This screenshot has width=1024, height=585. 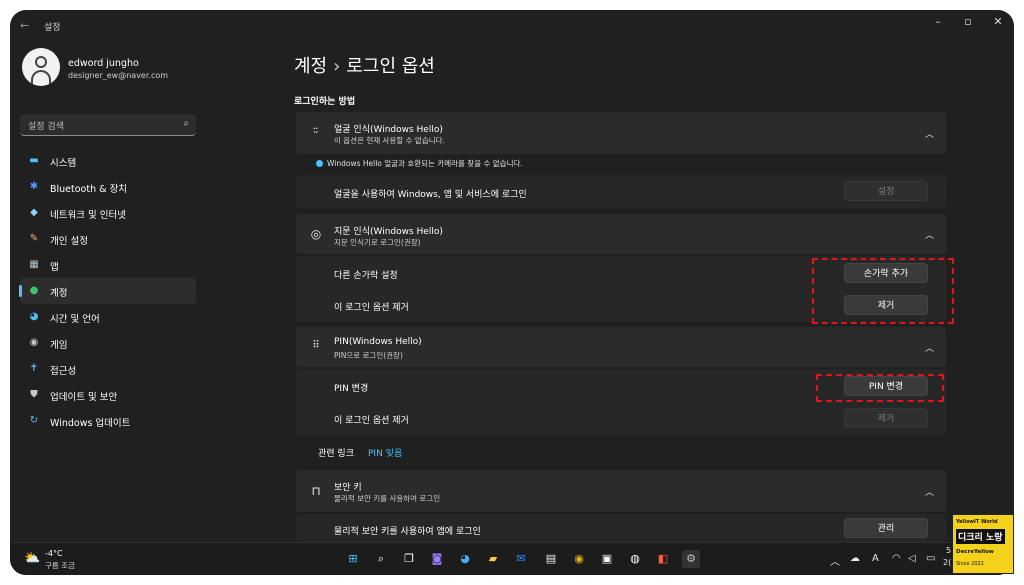 What do you see at coordinates (875, 558) in the screenshot?
I see `input-language: A` at bounding box center [875, 558].